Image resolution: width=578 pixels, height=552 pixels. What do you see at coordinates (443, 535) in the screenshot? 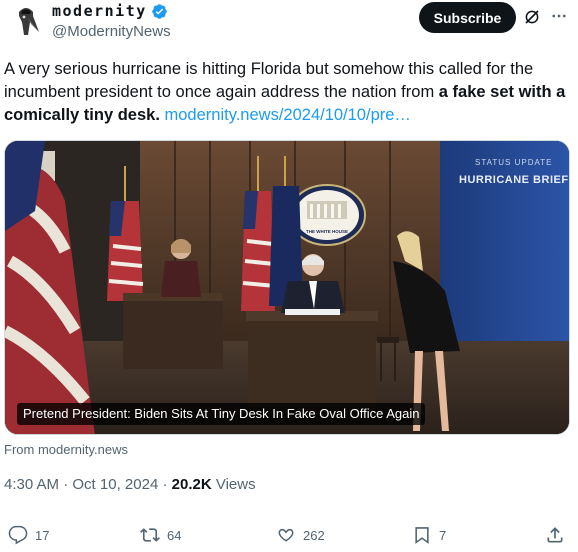
I see `bookmark-count: 7` at bounding box center [443, 535].